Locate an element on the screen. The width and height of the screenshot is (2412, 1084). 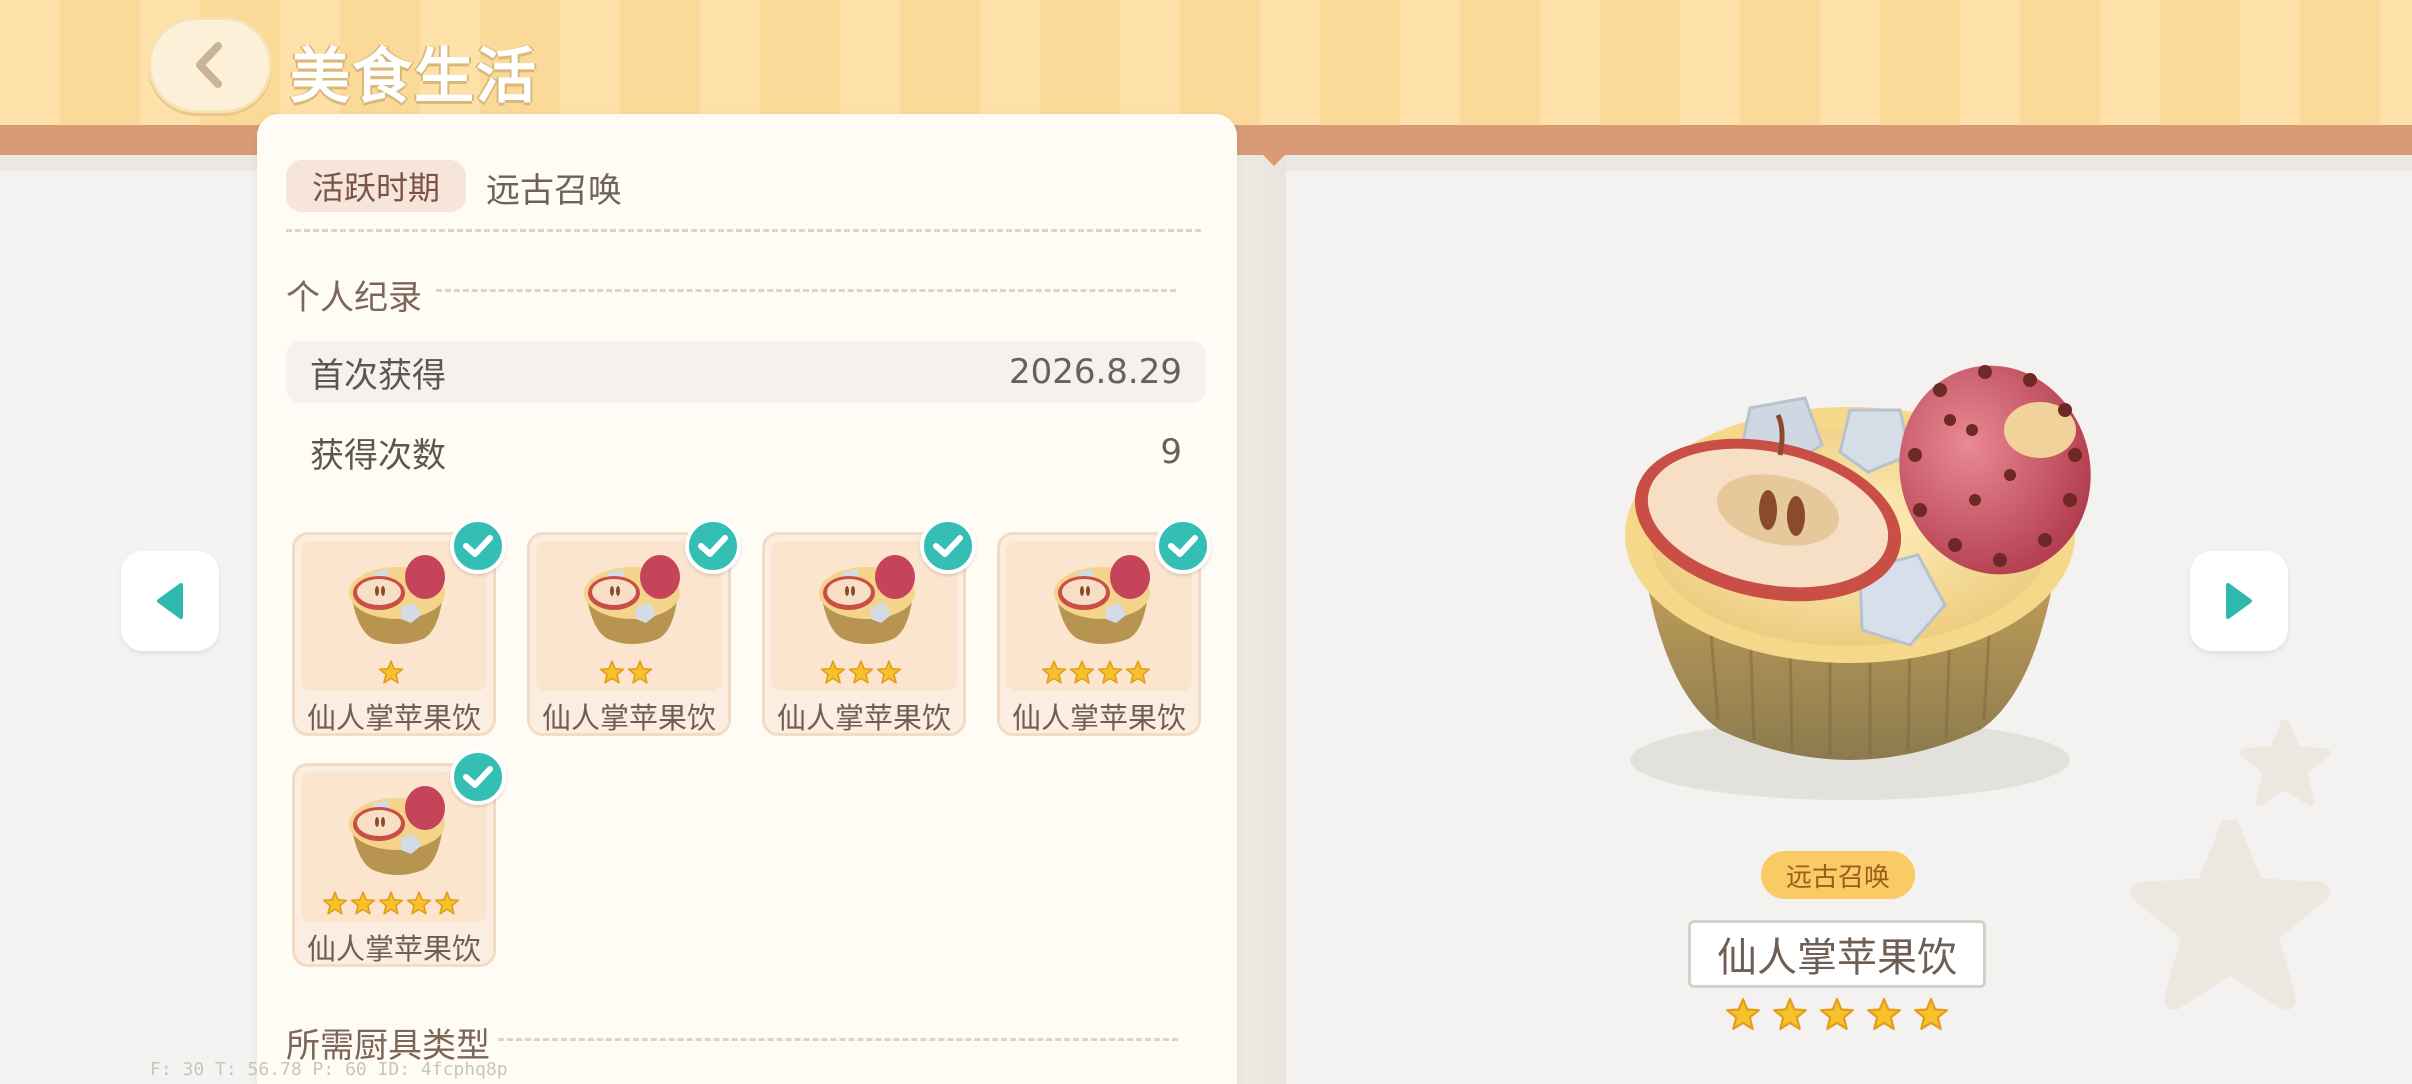
back-button is located at coordinates (210, 65).